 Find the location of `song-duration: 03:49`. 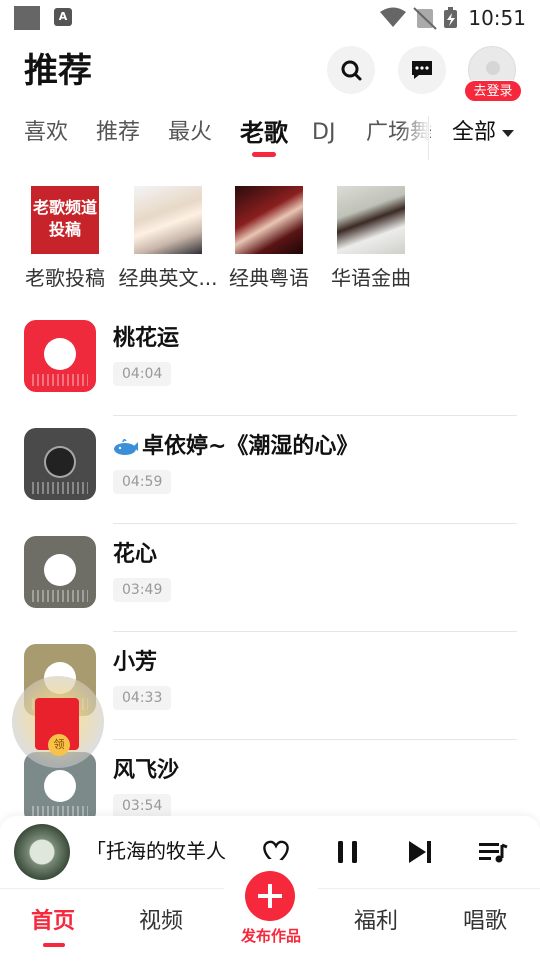

song-duration: 03:49 is located at coordinates (142, 590).